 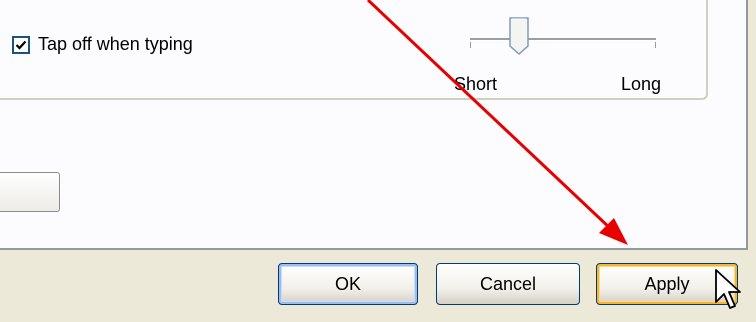 I want to click on settings-button, so click(x=30, y=192).